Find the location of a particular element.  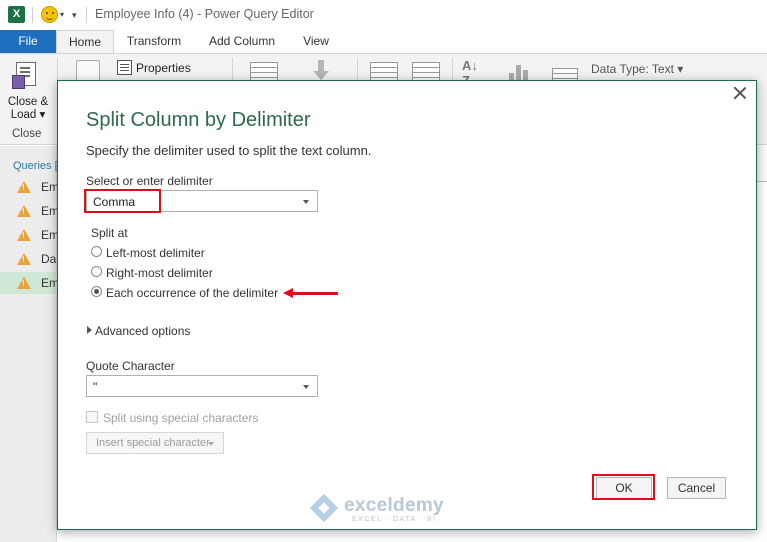

window-title: Employee Info (4) - Power Query Editor is located at coordinates (204, 14).